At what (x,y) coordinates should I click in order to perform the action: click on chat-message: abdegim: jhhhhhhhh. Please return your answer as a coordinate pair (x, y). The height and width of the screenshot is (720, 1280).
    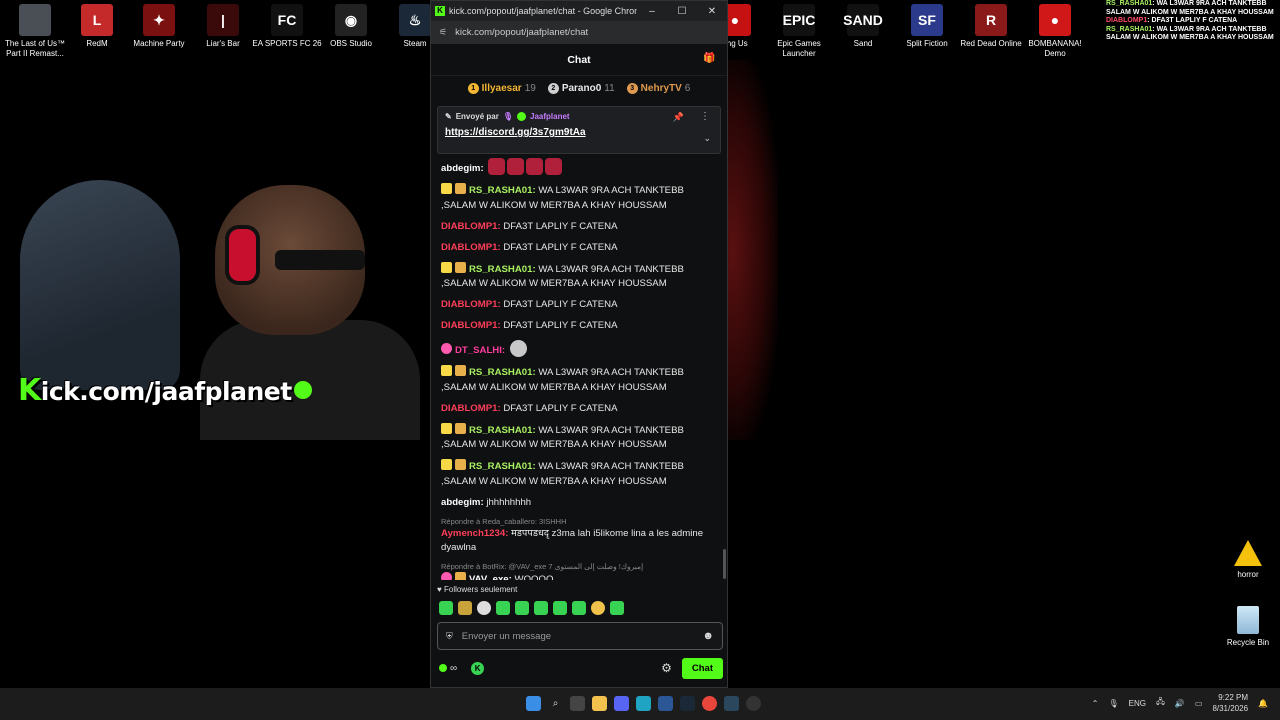
    Looking at the image, I should click on (579, 503).